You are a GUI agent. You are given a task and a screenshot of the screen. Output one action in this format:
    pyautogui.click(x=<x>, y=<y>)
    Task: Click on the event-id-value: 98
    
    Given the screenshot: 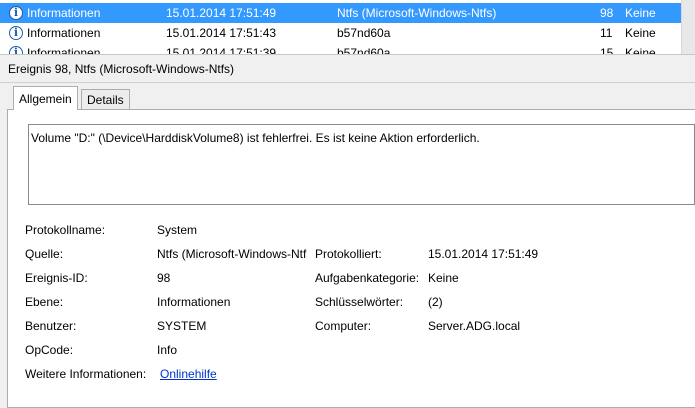 What is the action you would take?
    pyautogui.click(x=164, y=278)
    